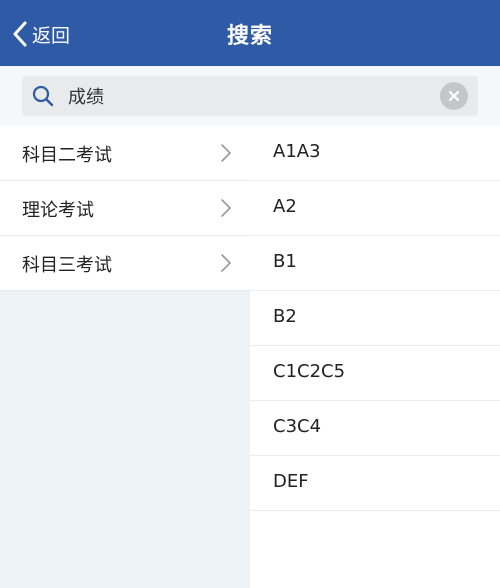 The image size is (500, 588). Describe the element at coordinates (297, 151) in the screenshot. I see `list-item-label: A1A3` at that location.